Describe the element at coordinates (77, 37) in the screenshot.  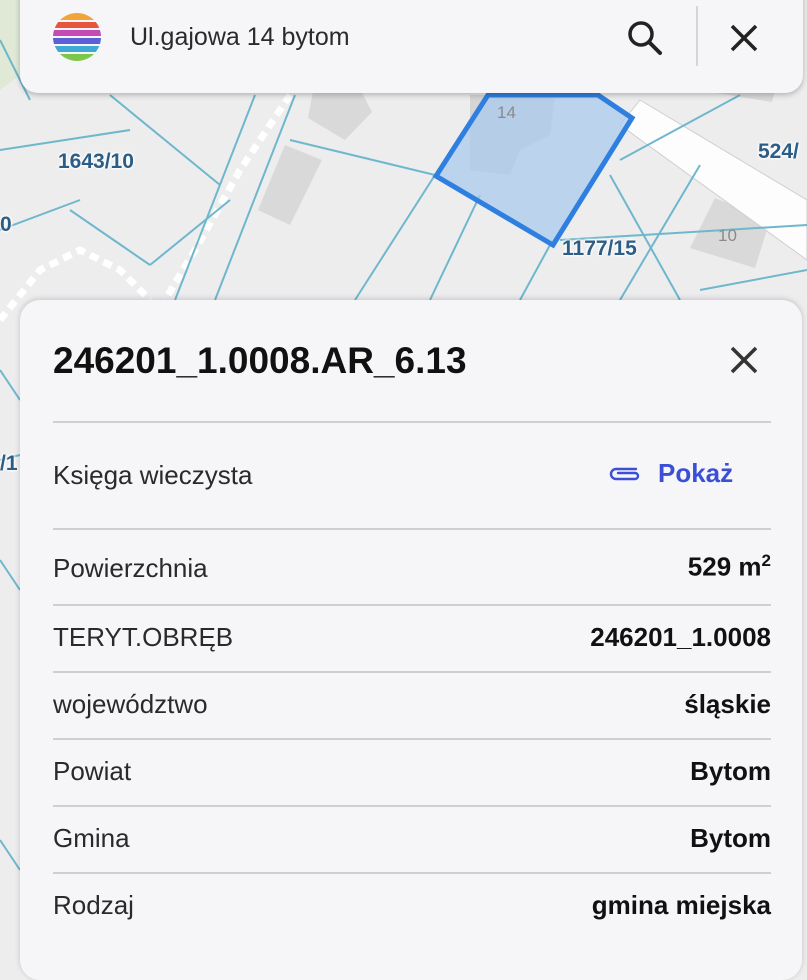
I see `rainbow-logo-icon` at that location.